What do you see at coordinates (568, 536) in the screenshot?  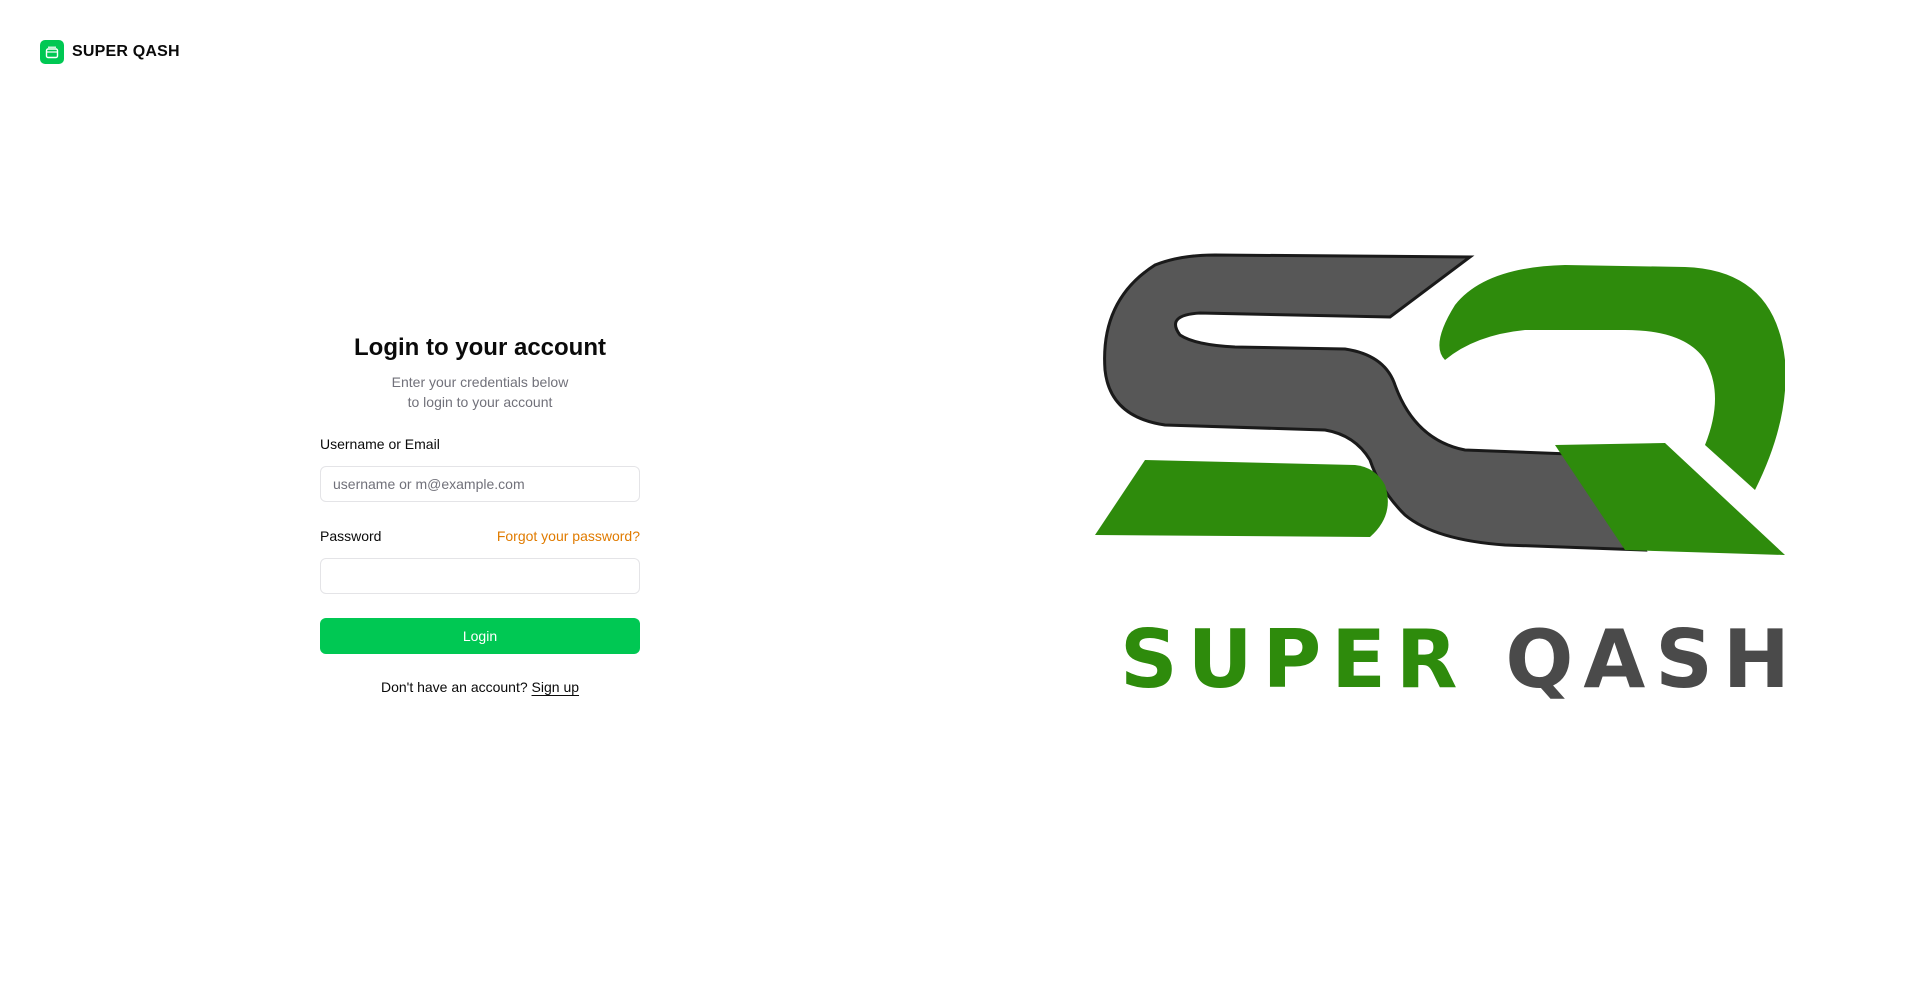 I see `forgot-password-link: Forgot your password?` at bounding box center [568, 536].